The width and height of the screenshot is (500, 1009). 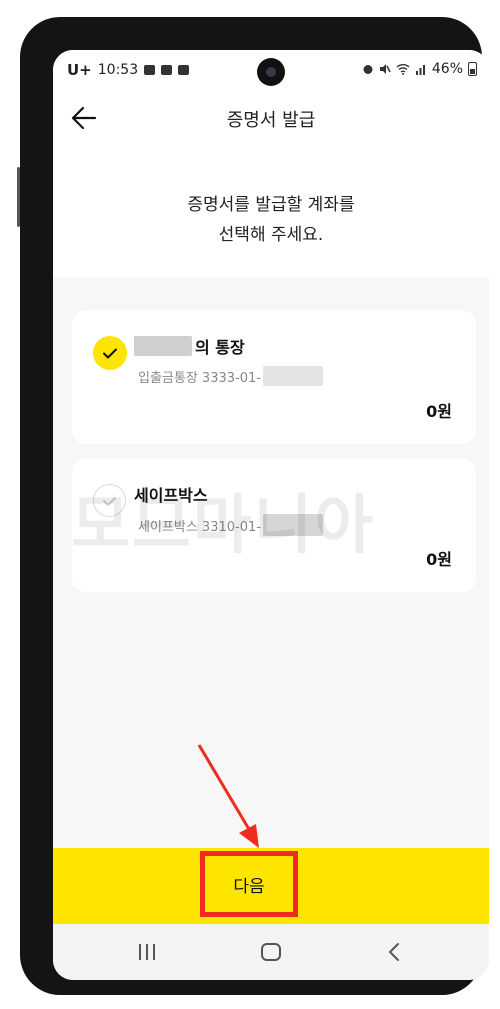 I want to click on next-button: 다음, so click(x=271, y=886).